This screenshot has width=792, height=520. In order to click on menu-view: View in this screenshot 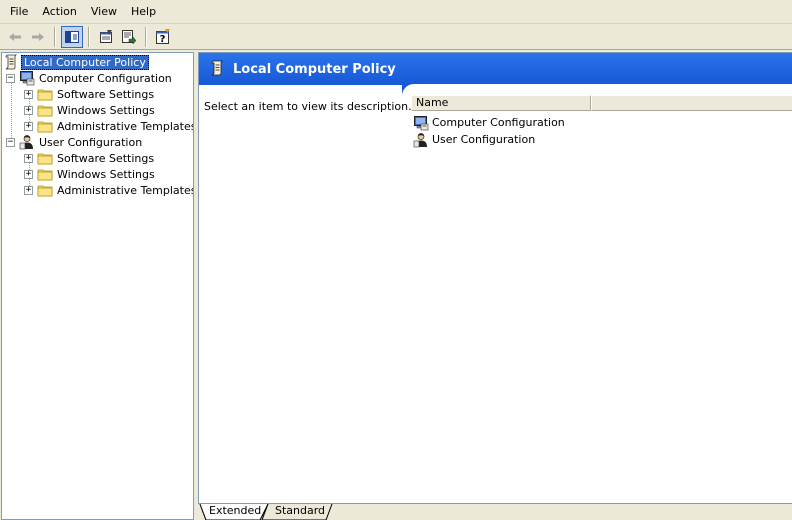, I will do `click(104, 11)`.